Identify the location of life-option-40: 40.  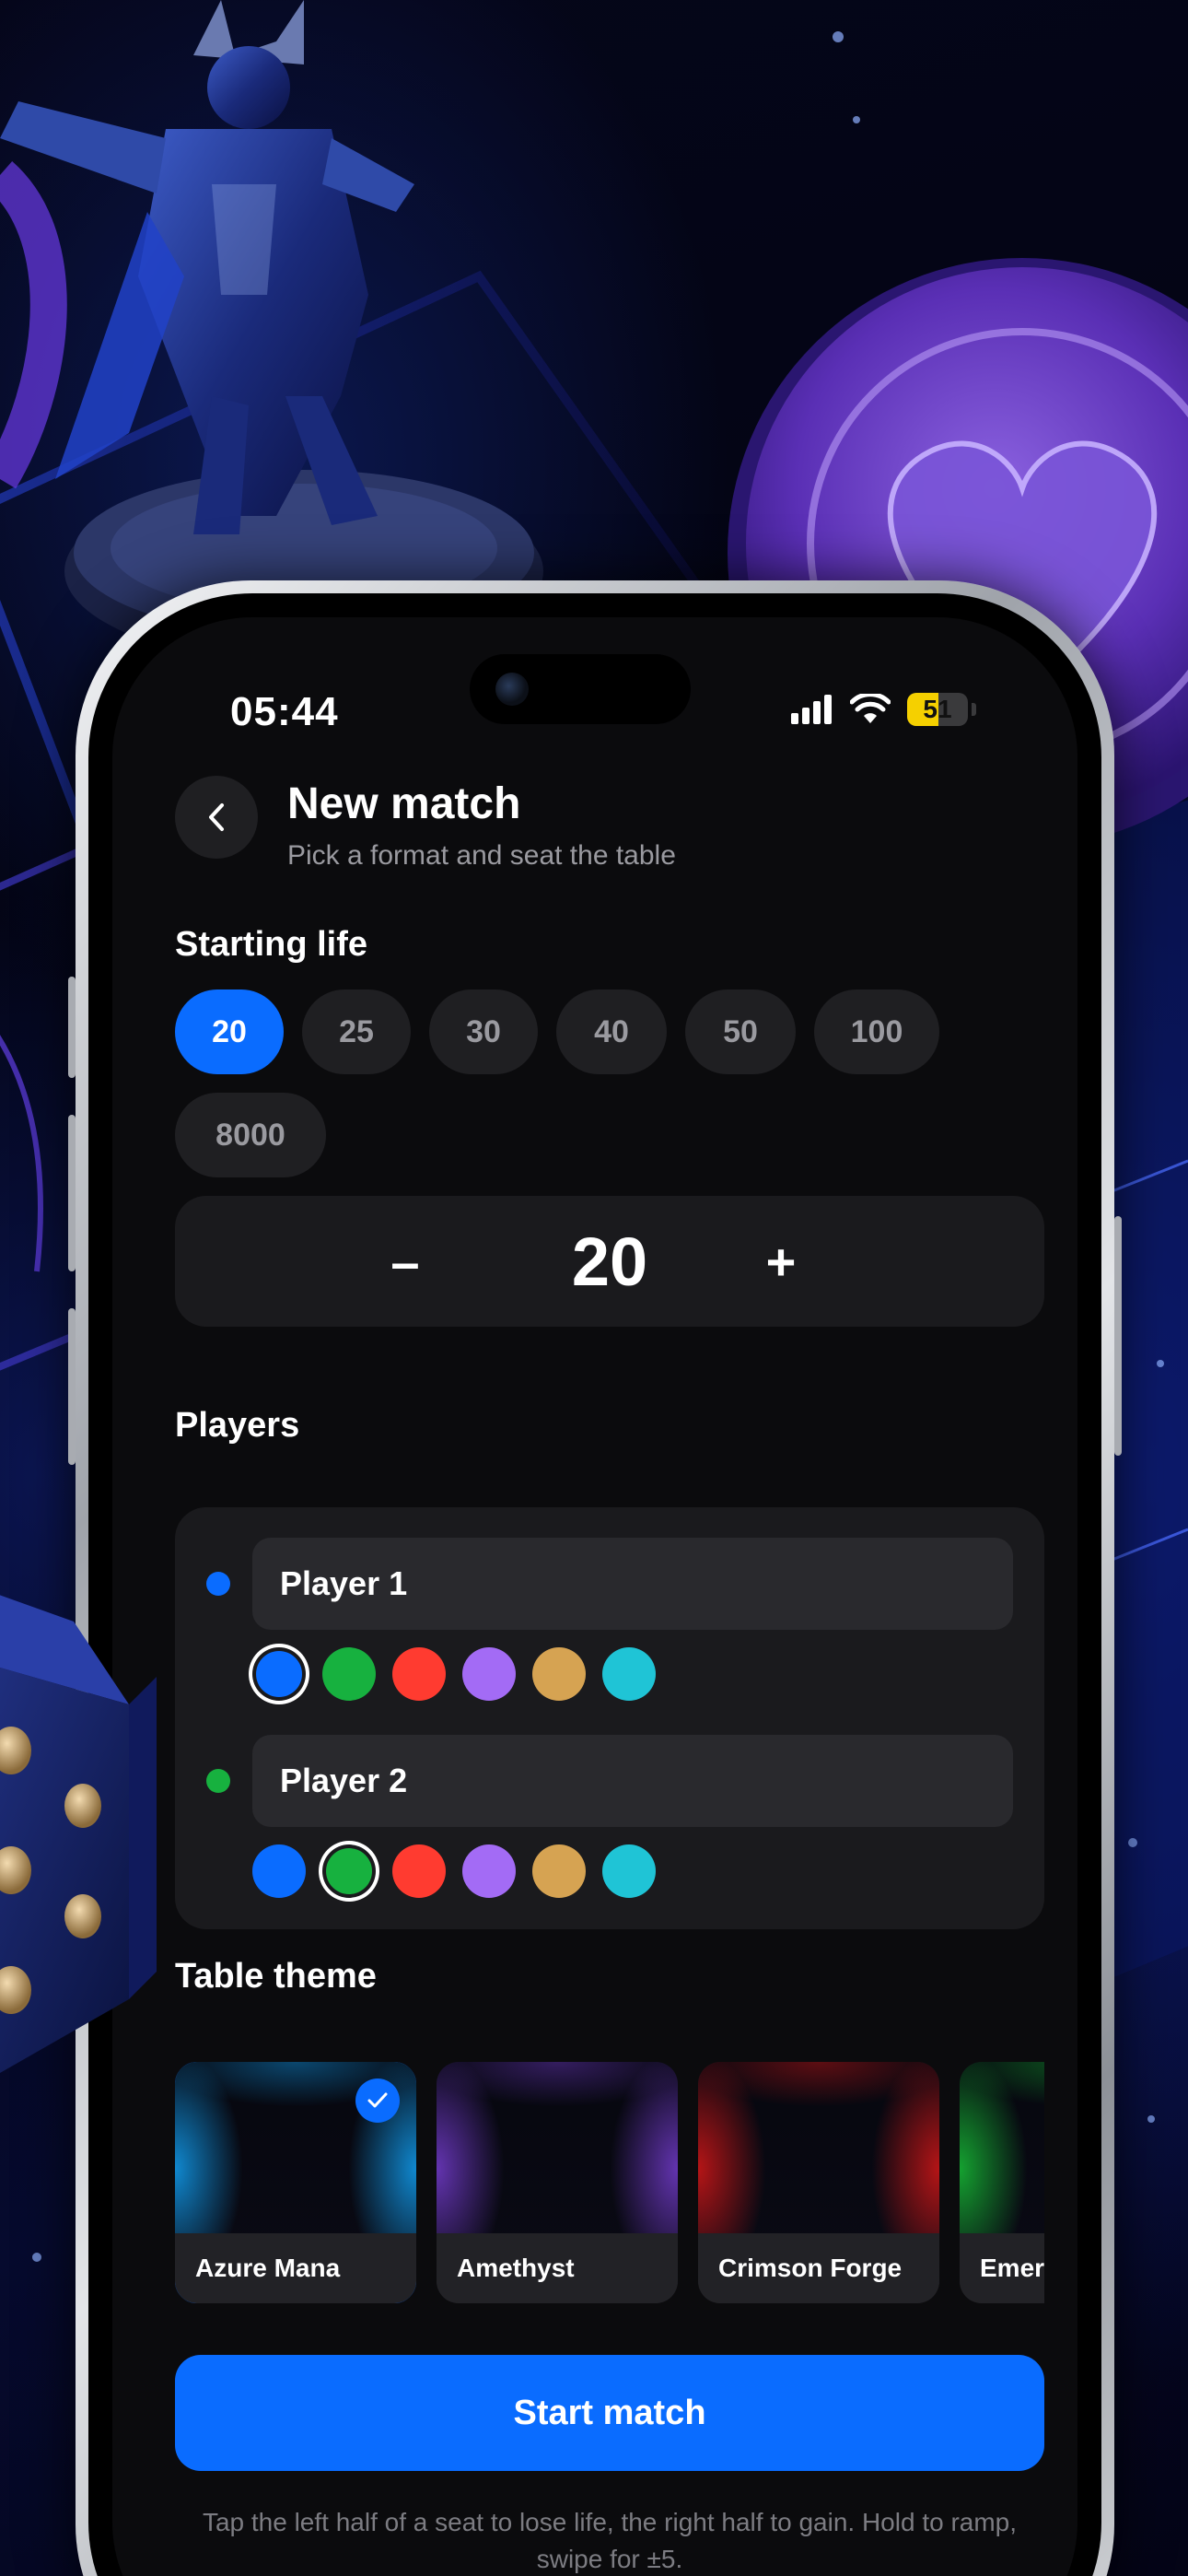
(611, 1031).